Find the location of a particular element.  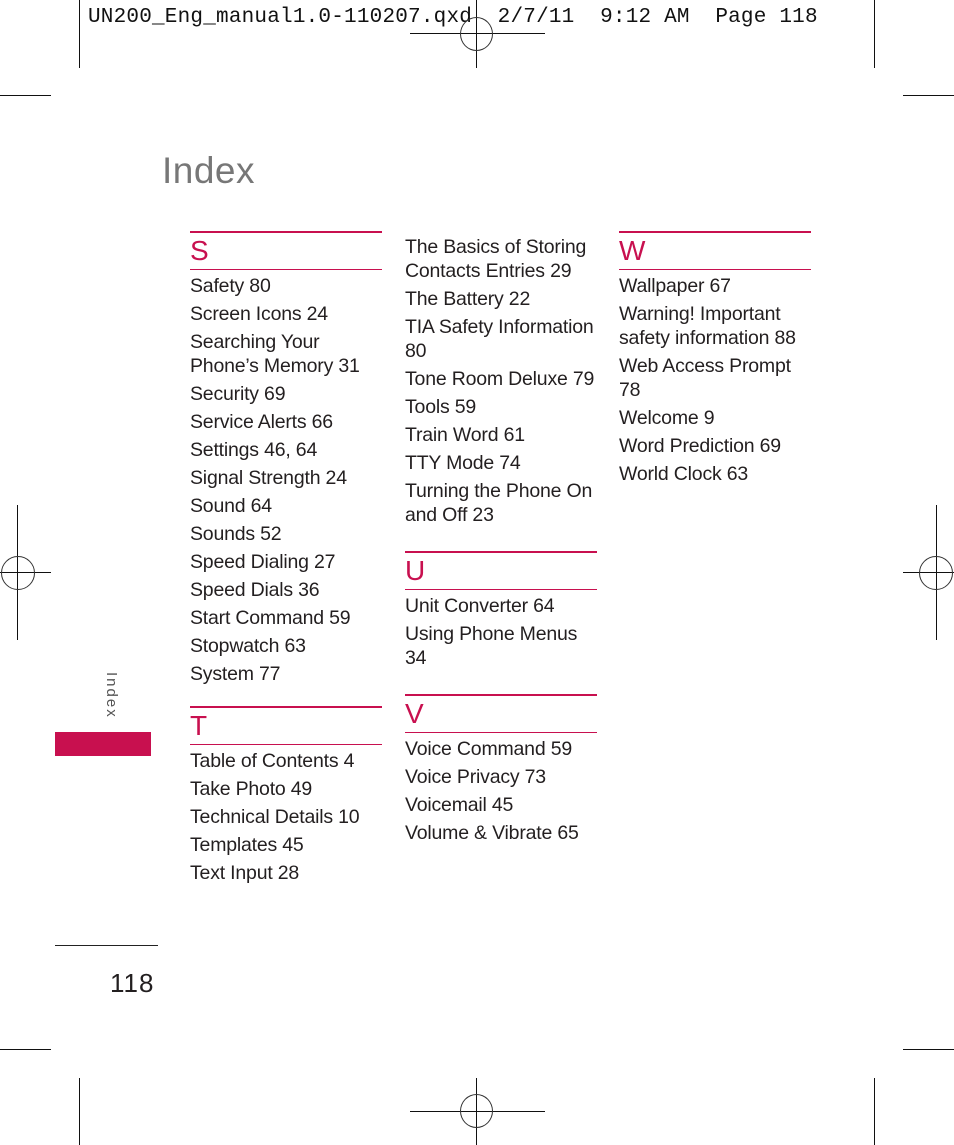

index-entry: Take Photo 49 is located at coordinates (251, 789).